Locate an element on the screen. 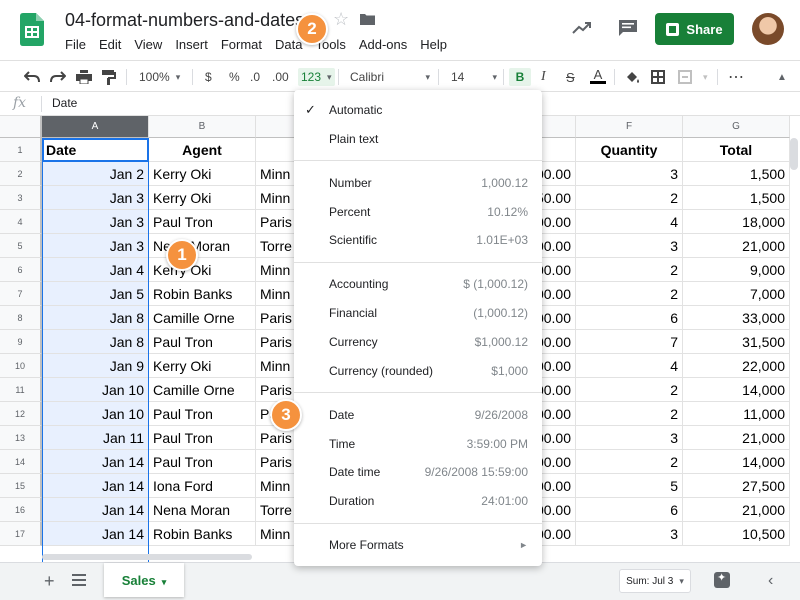 This screenshot has height=600, width=800. header-cell: Date is located at coordinates (95, 150).